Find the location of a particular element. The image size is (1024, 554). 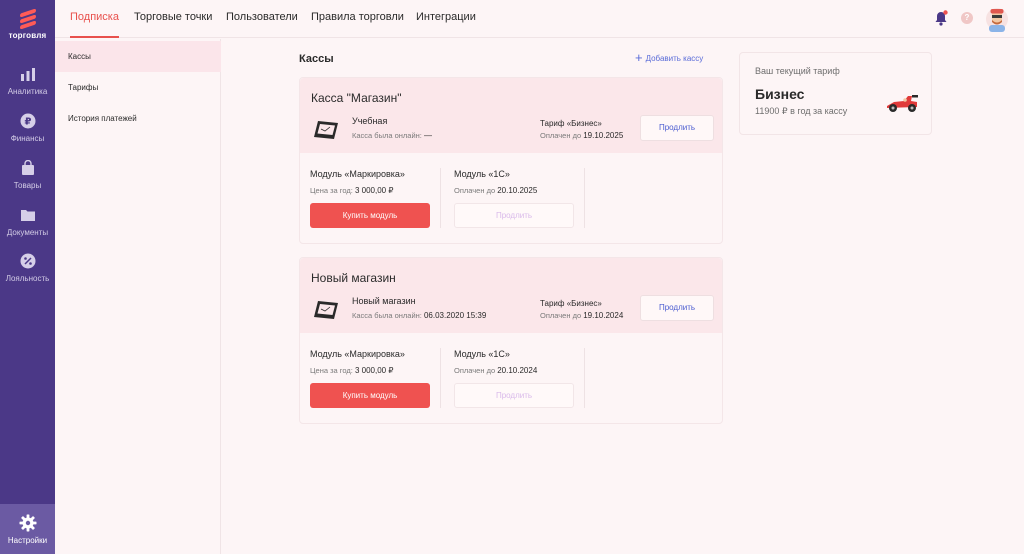

online-status: Касса была онлайн: 06.03.2020 15:39 is located at coordinates (419, 315).